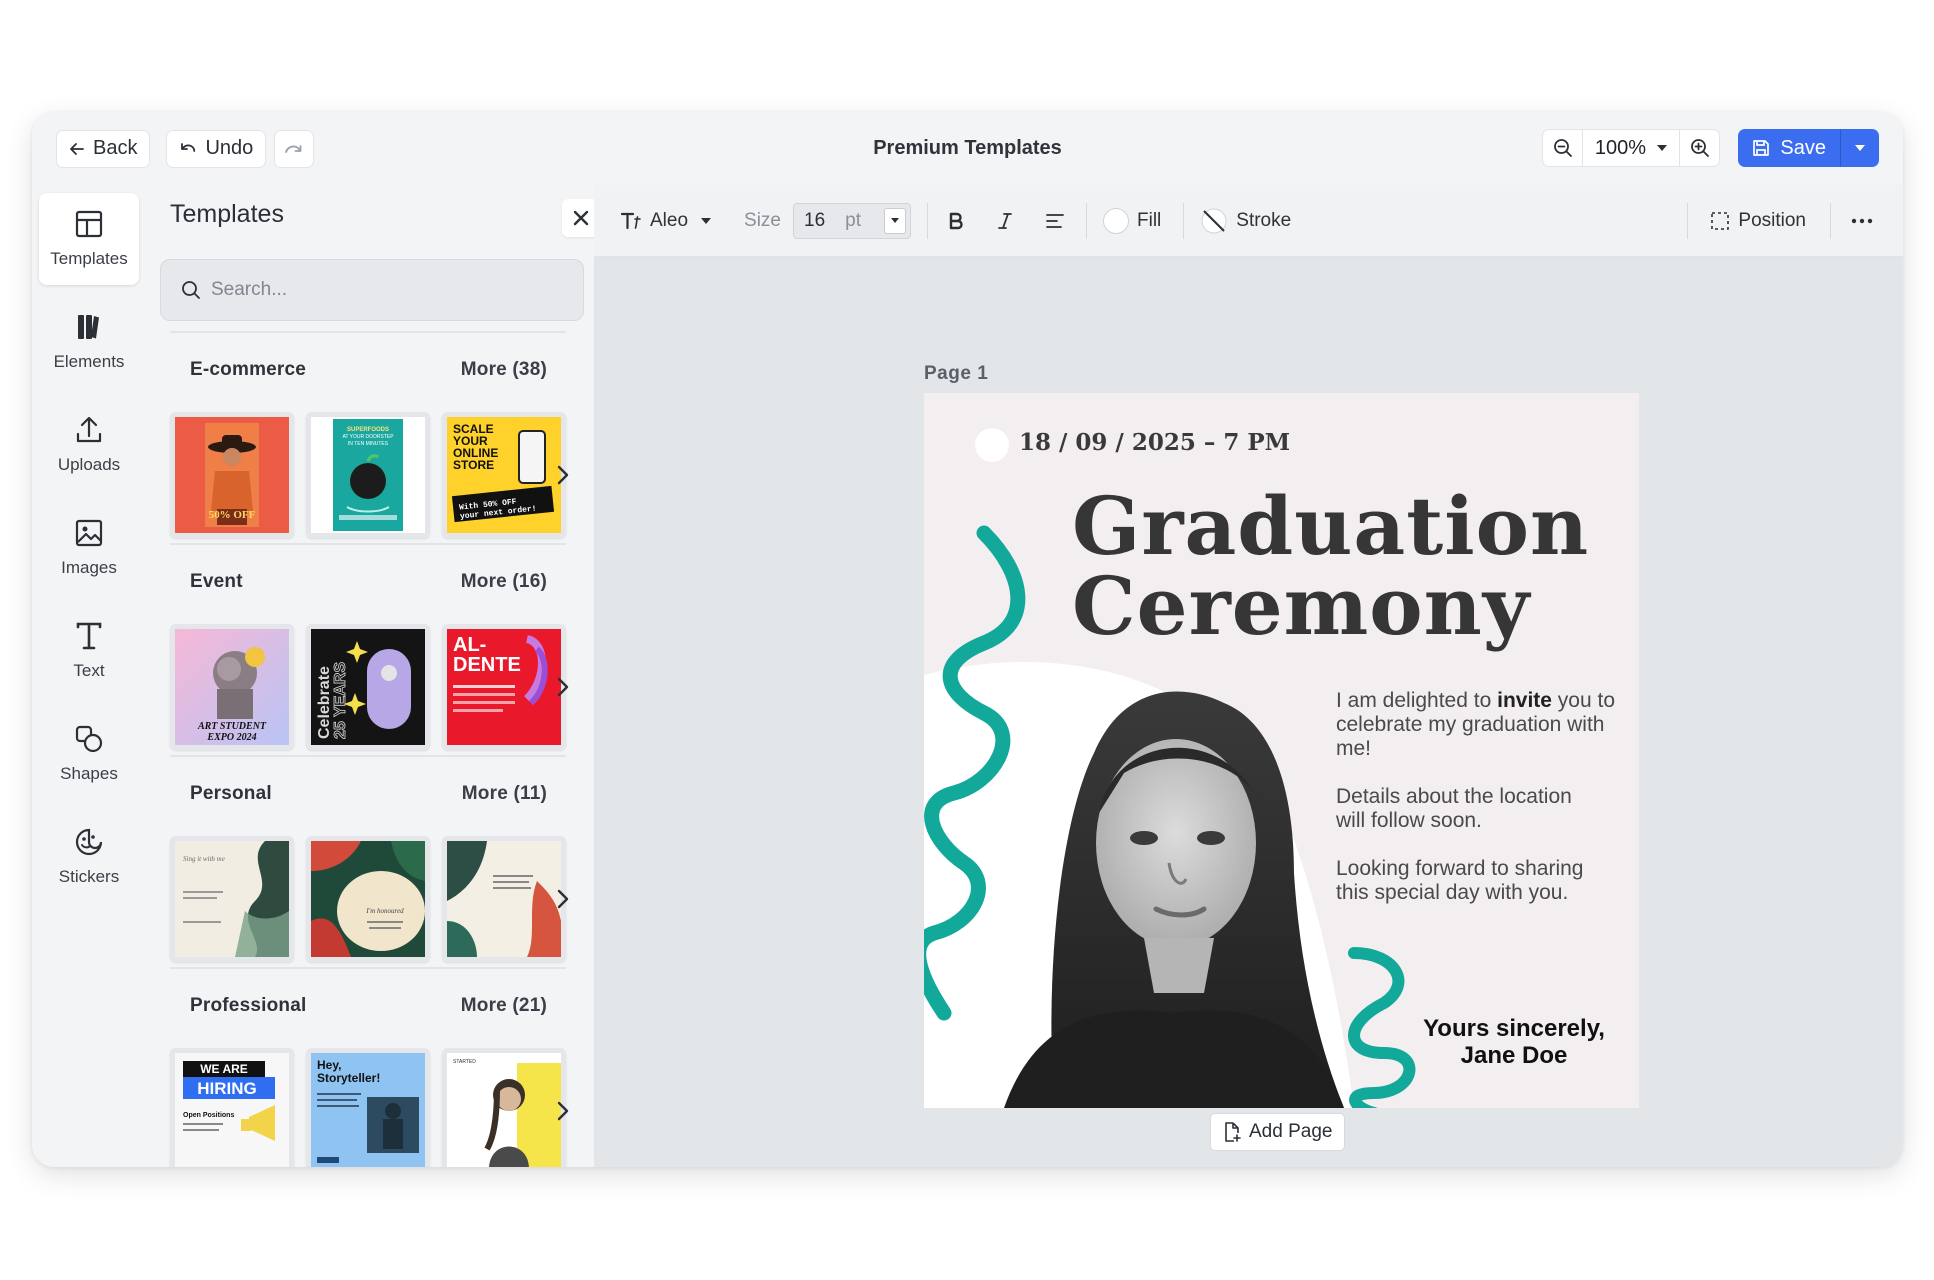 This screenshot has width=1934, height=1280. Describe the element at coordinates (1699, 148) in the screenshot. I see `zoom-in-button` at that location.